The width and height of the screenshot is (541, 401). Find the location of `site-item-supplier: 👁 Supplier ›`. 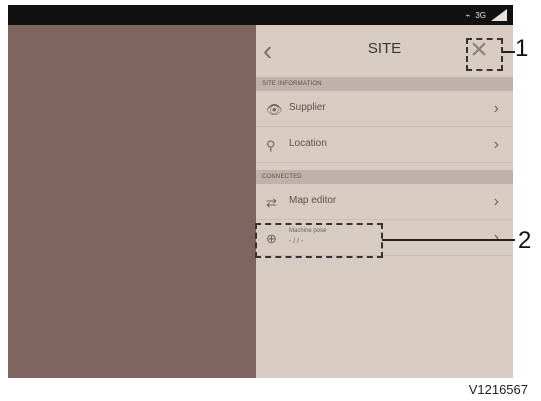

site-item-supplier: 👁 Supplier › is located at coordinates (384, 109).